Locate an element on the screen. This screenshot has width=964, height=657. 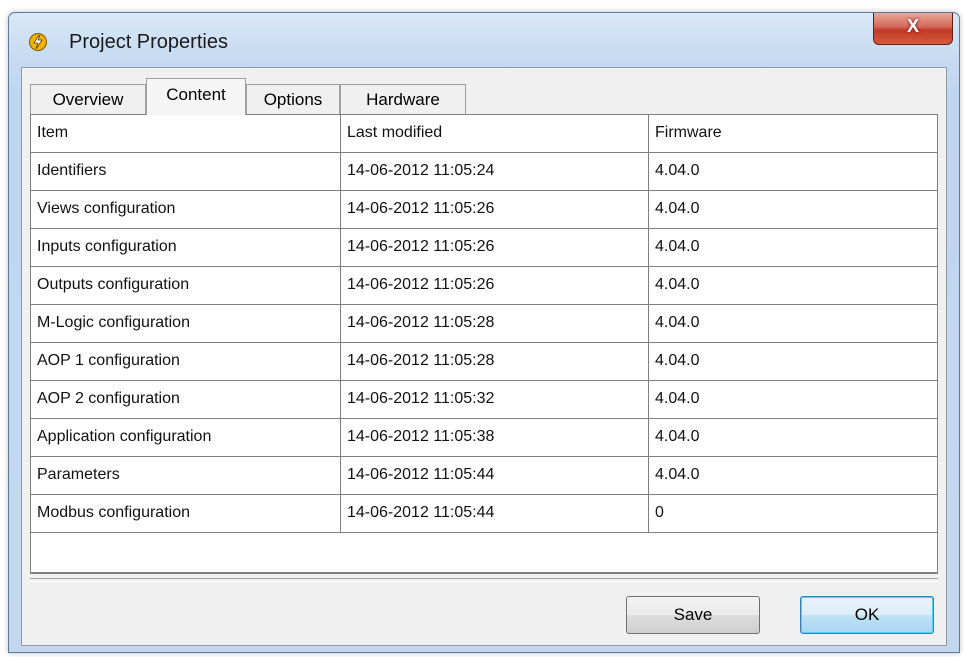
title-bar: Project Properties X is located at coordinates (484, 39).